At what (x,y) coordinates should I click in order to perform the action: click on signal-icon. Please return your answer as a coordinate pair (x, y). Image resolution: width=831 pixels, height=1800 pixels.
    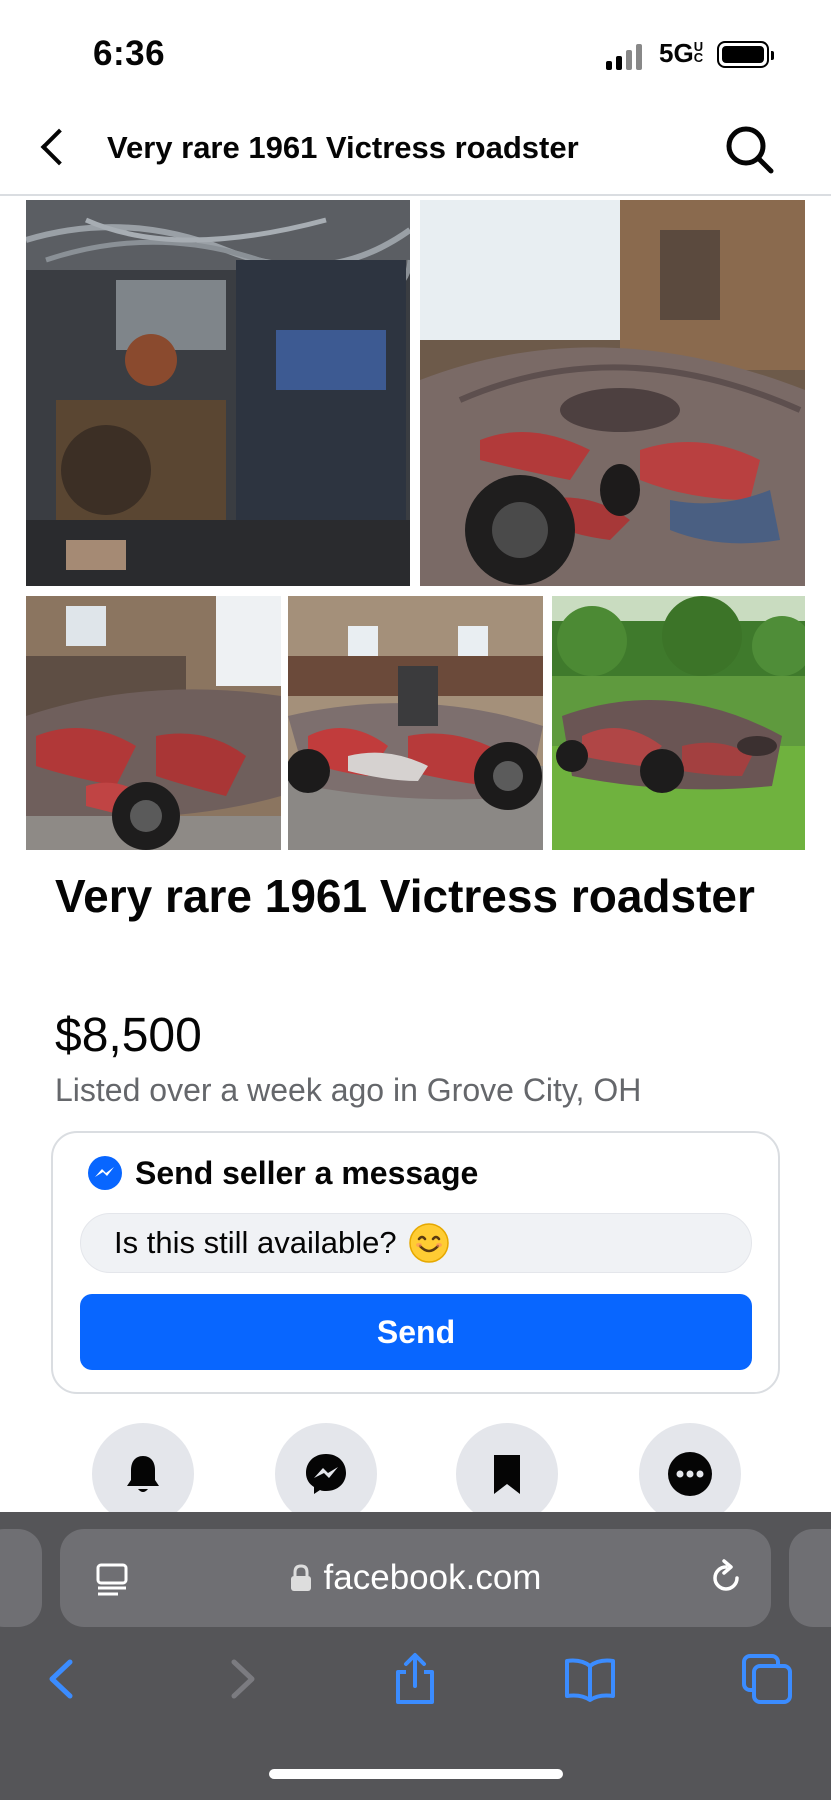
    Looking at the image, I should click on (627, 56).